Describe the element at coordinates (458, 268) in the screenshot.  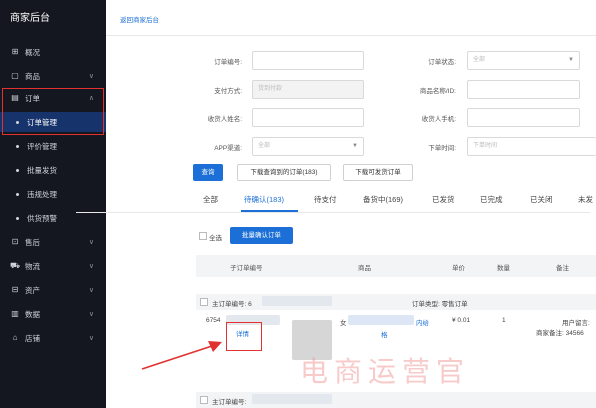
I see `col-unit-price: 单价` at that location.